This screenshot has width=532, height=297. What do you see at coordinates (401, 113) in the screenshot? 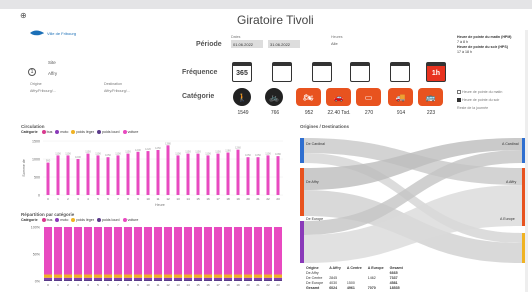
I see `category-count: 914` at bounding box center [401, 113].